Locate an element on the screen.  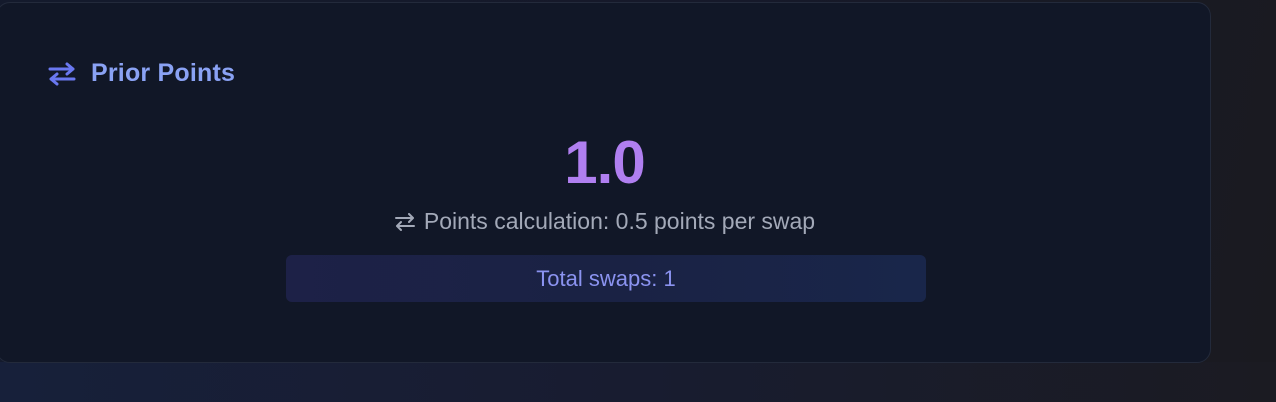
points-calculation: Points calculation: 0.5 points per swap is located at coordinates (606, 221).